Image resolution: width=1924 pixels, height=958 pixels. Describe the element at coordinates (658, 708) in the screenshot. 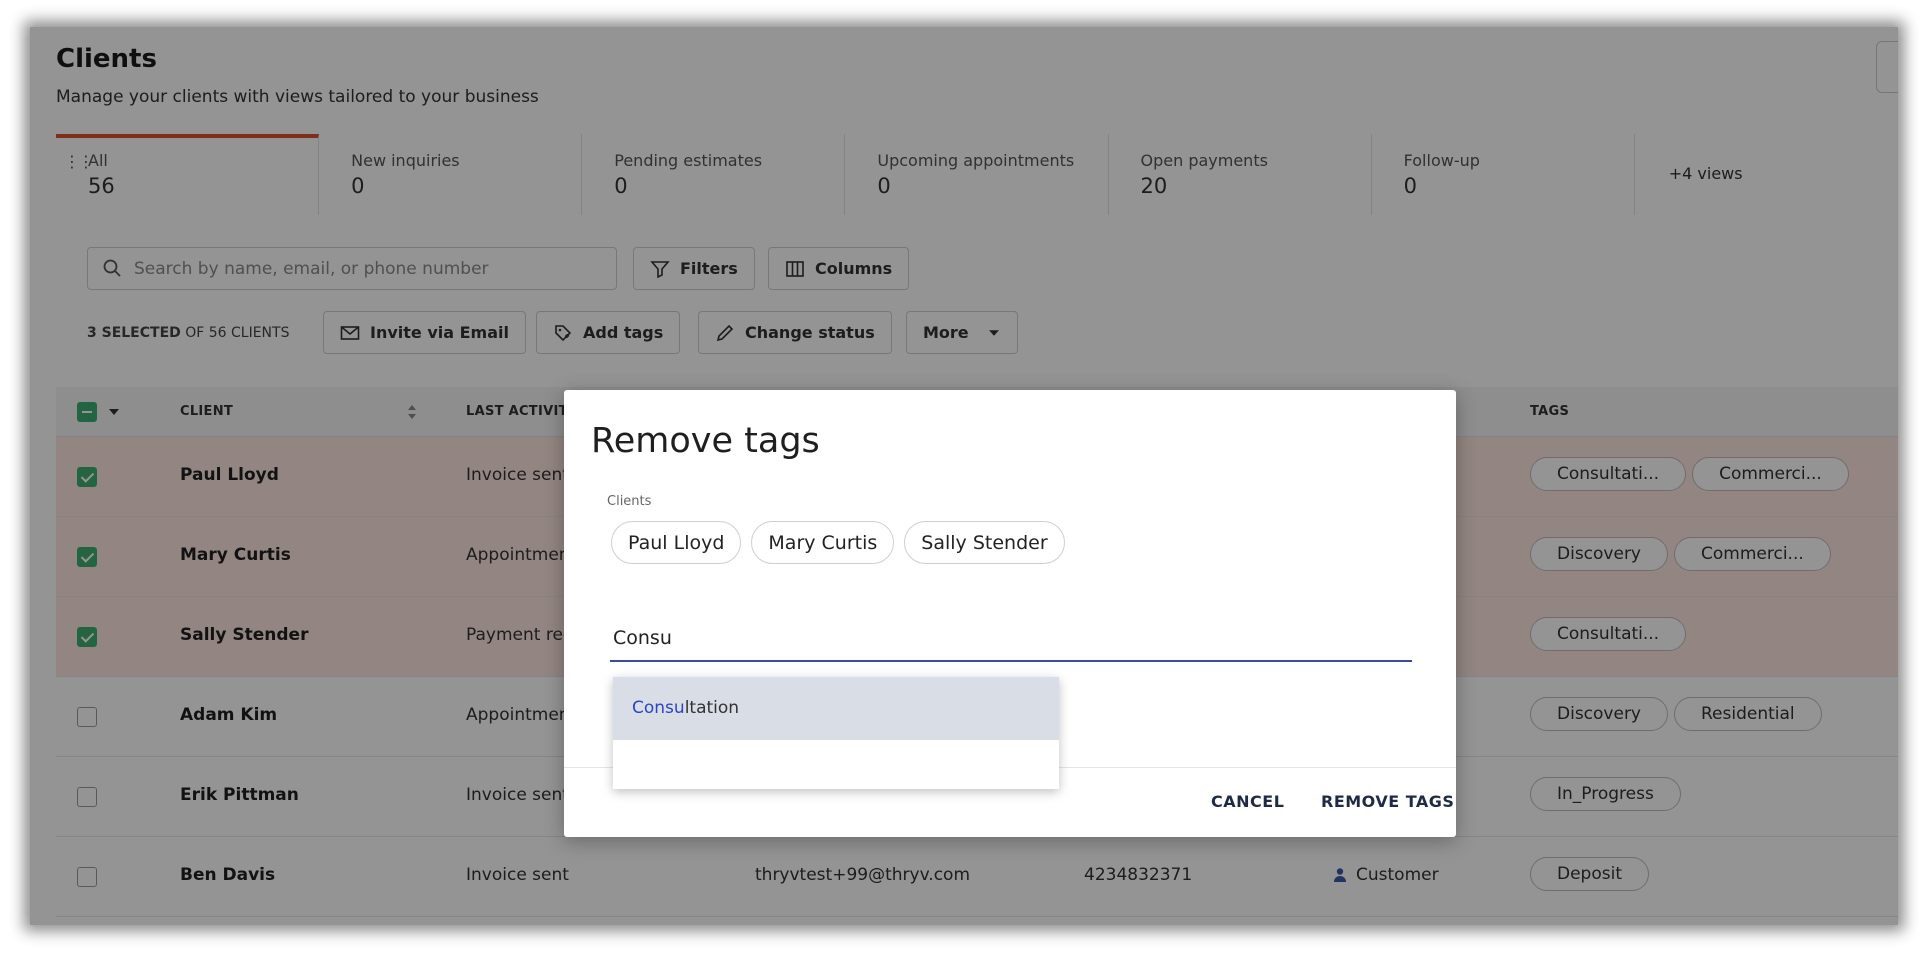

I see `suggestion-match: Consu` at that location.